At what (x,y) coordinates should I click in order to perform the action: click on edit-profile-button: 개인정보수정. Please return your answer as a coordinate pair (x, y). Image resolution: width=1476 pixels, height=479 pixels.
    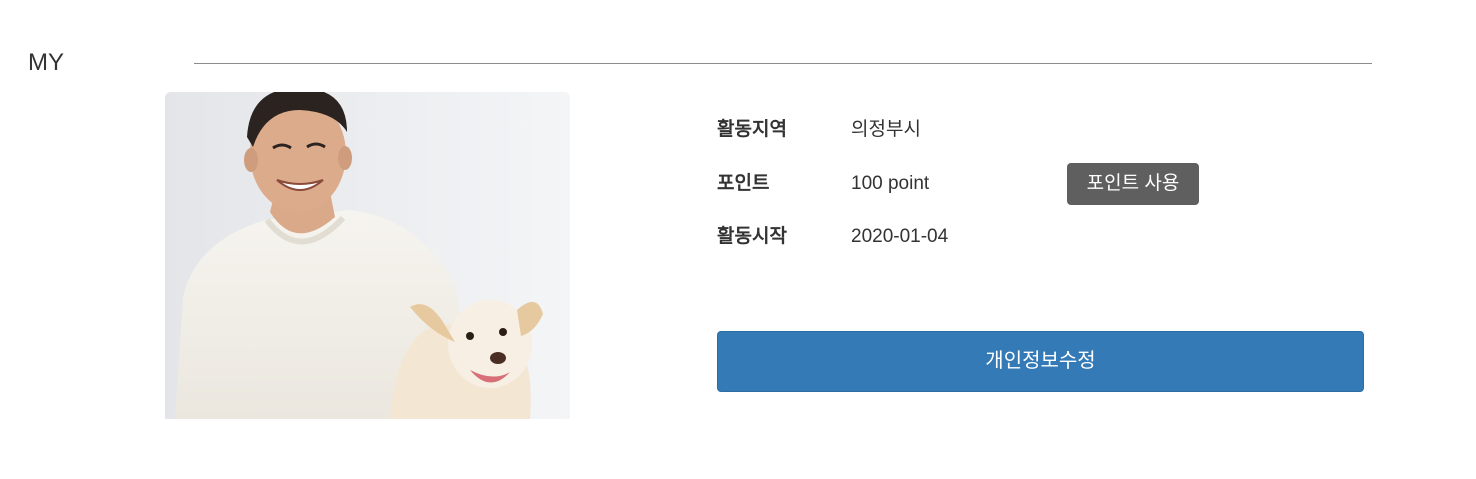
    Looking at the image, I should click on (1040, 361).